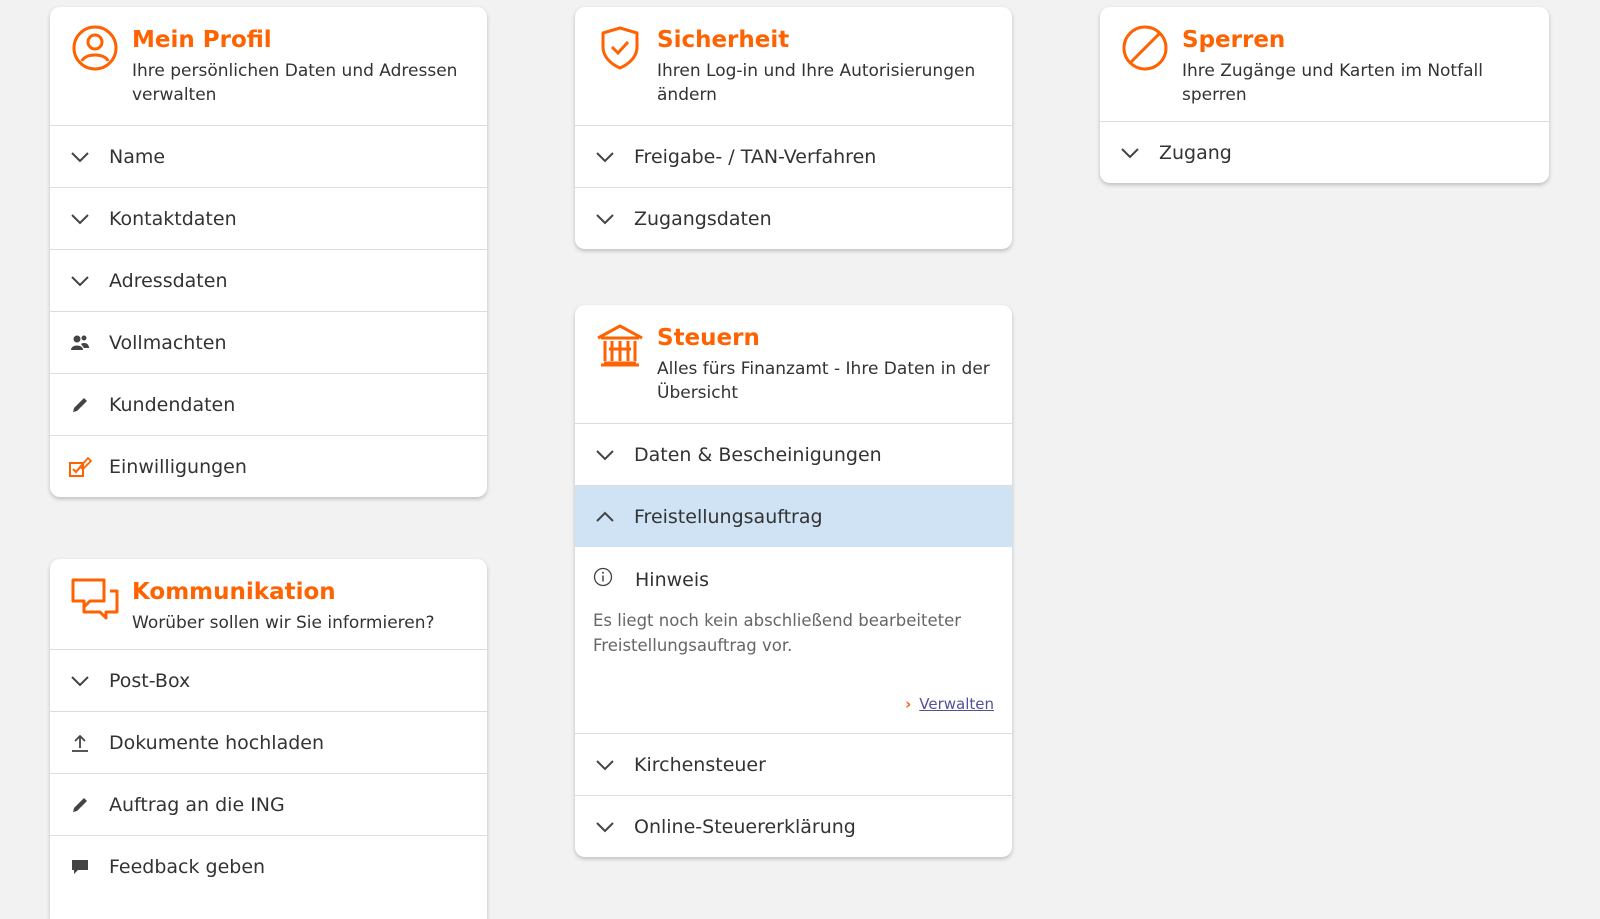 Image resolution: width=1600 pixels, height=919 pixels. Describe the element at coordinates (234, 592) in the screenshot. I see `card-title: Kommunikation` at that location.